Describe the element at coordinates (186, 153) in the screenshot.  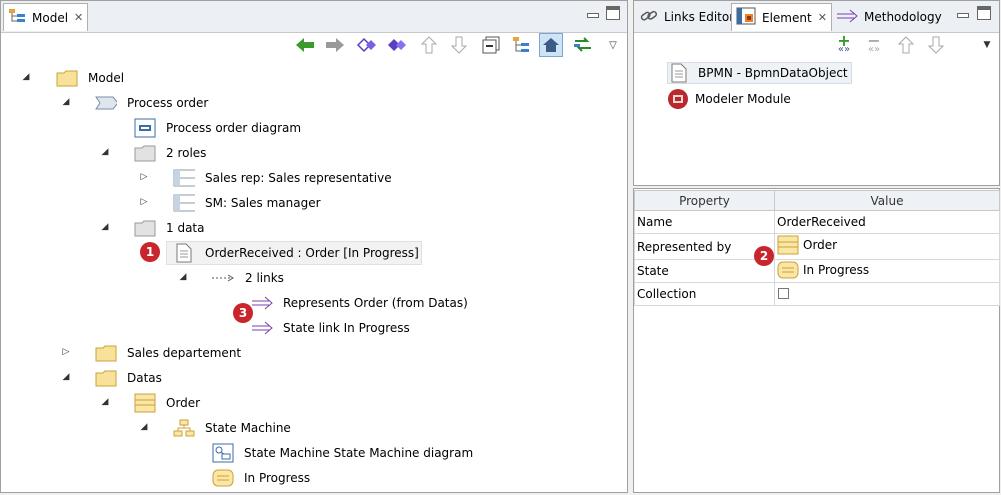
I see `tree-label: 2 roles` at that location.